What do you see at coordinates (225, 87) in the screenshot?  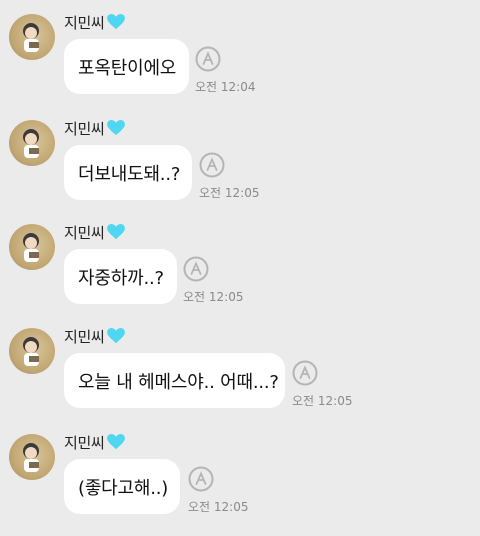 I see `message-time: 오전 12:04` at bounding box center [225, 87].